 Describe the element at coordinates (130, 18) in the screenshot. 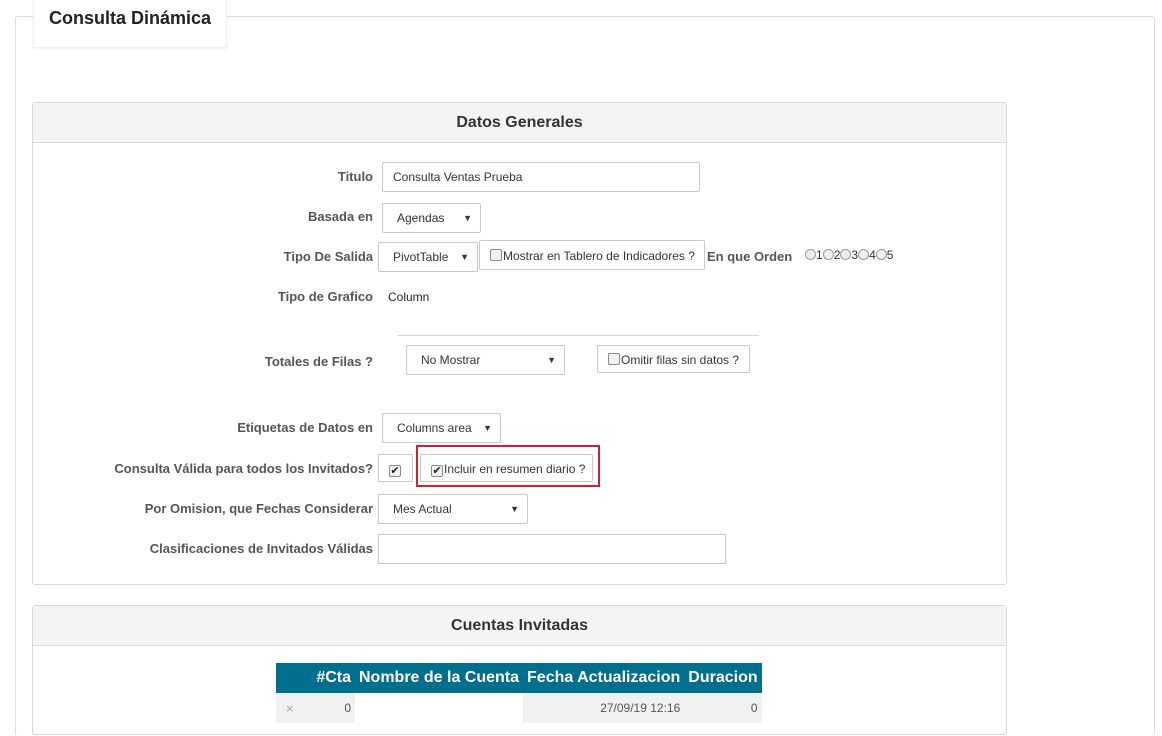

I see `page-title: Consulta Dinámica` at that location.